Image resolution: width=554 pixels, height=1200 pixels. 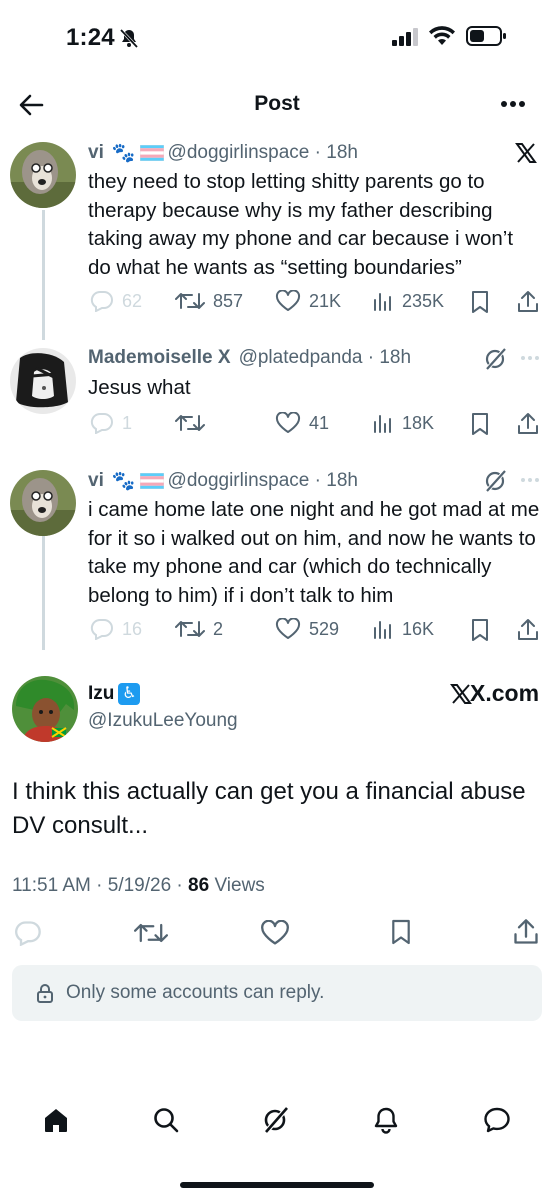 I want to click on tweet-text: Jesus what, so click(x=139, y=387).